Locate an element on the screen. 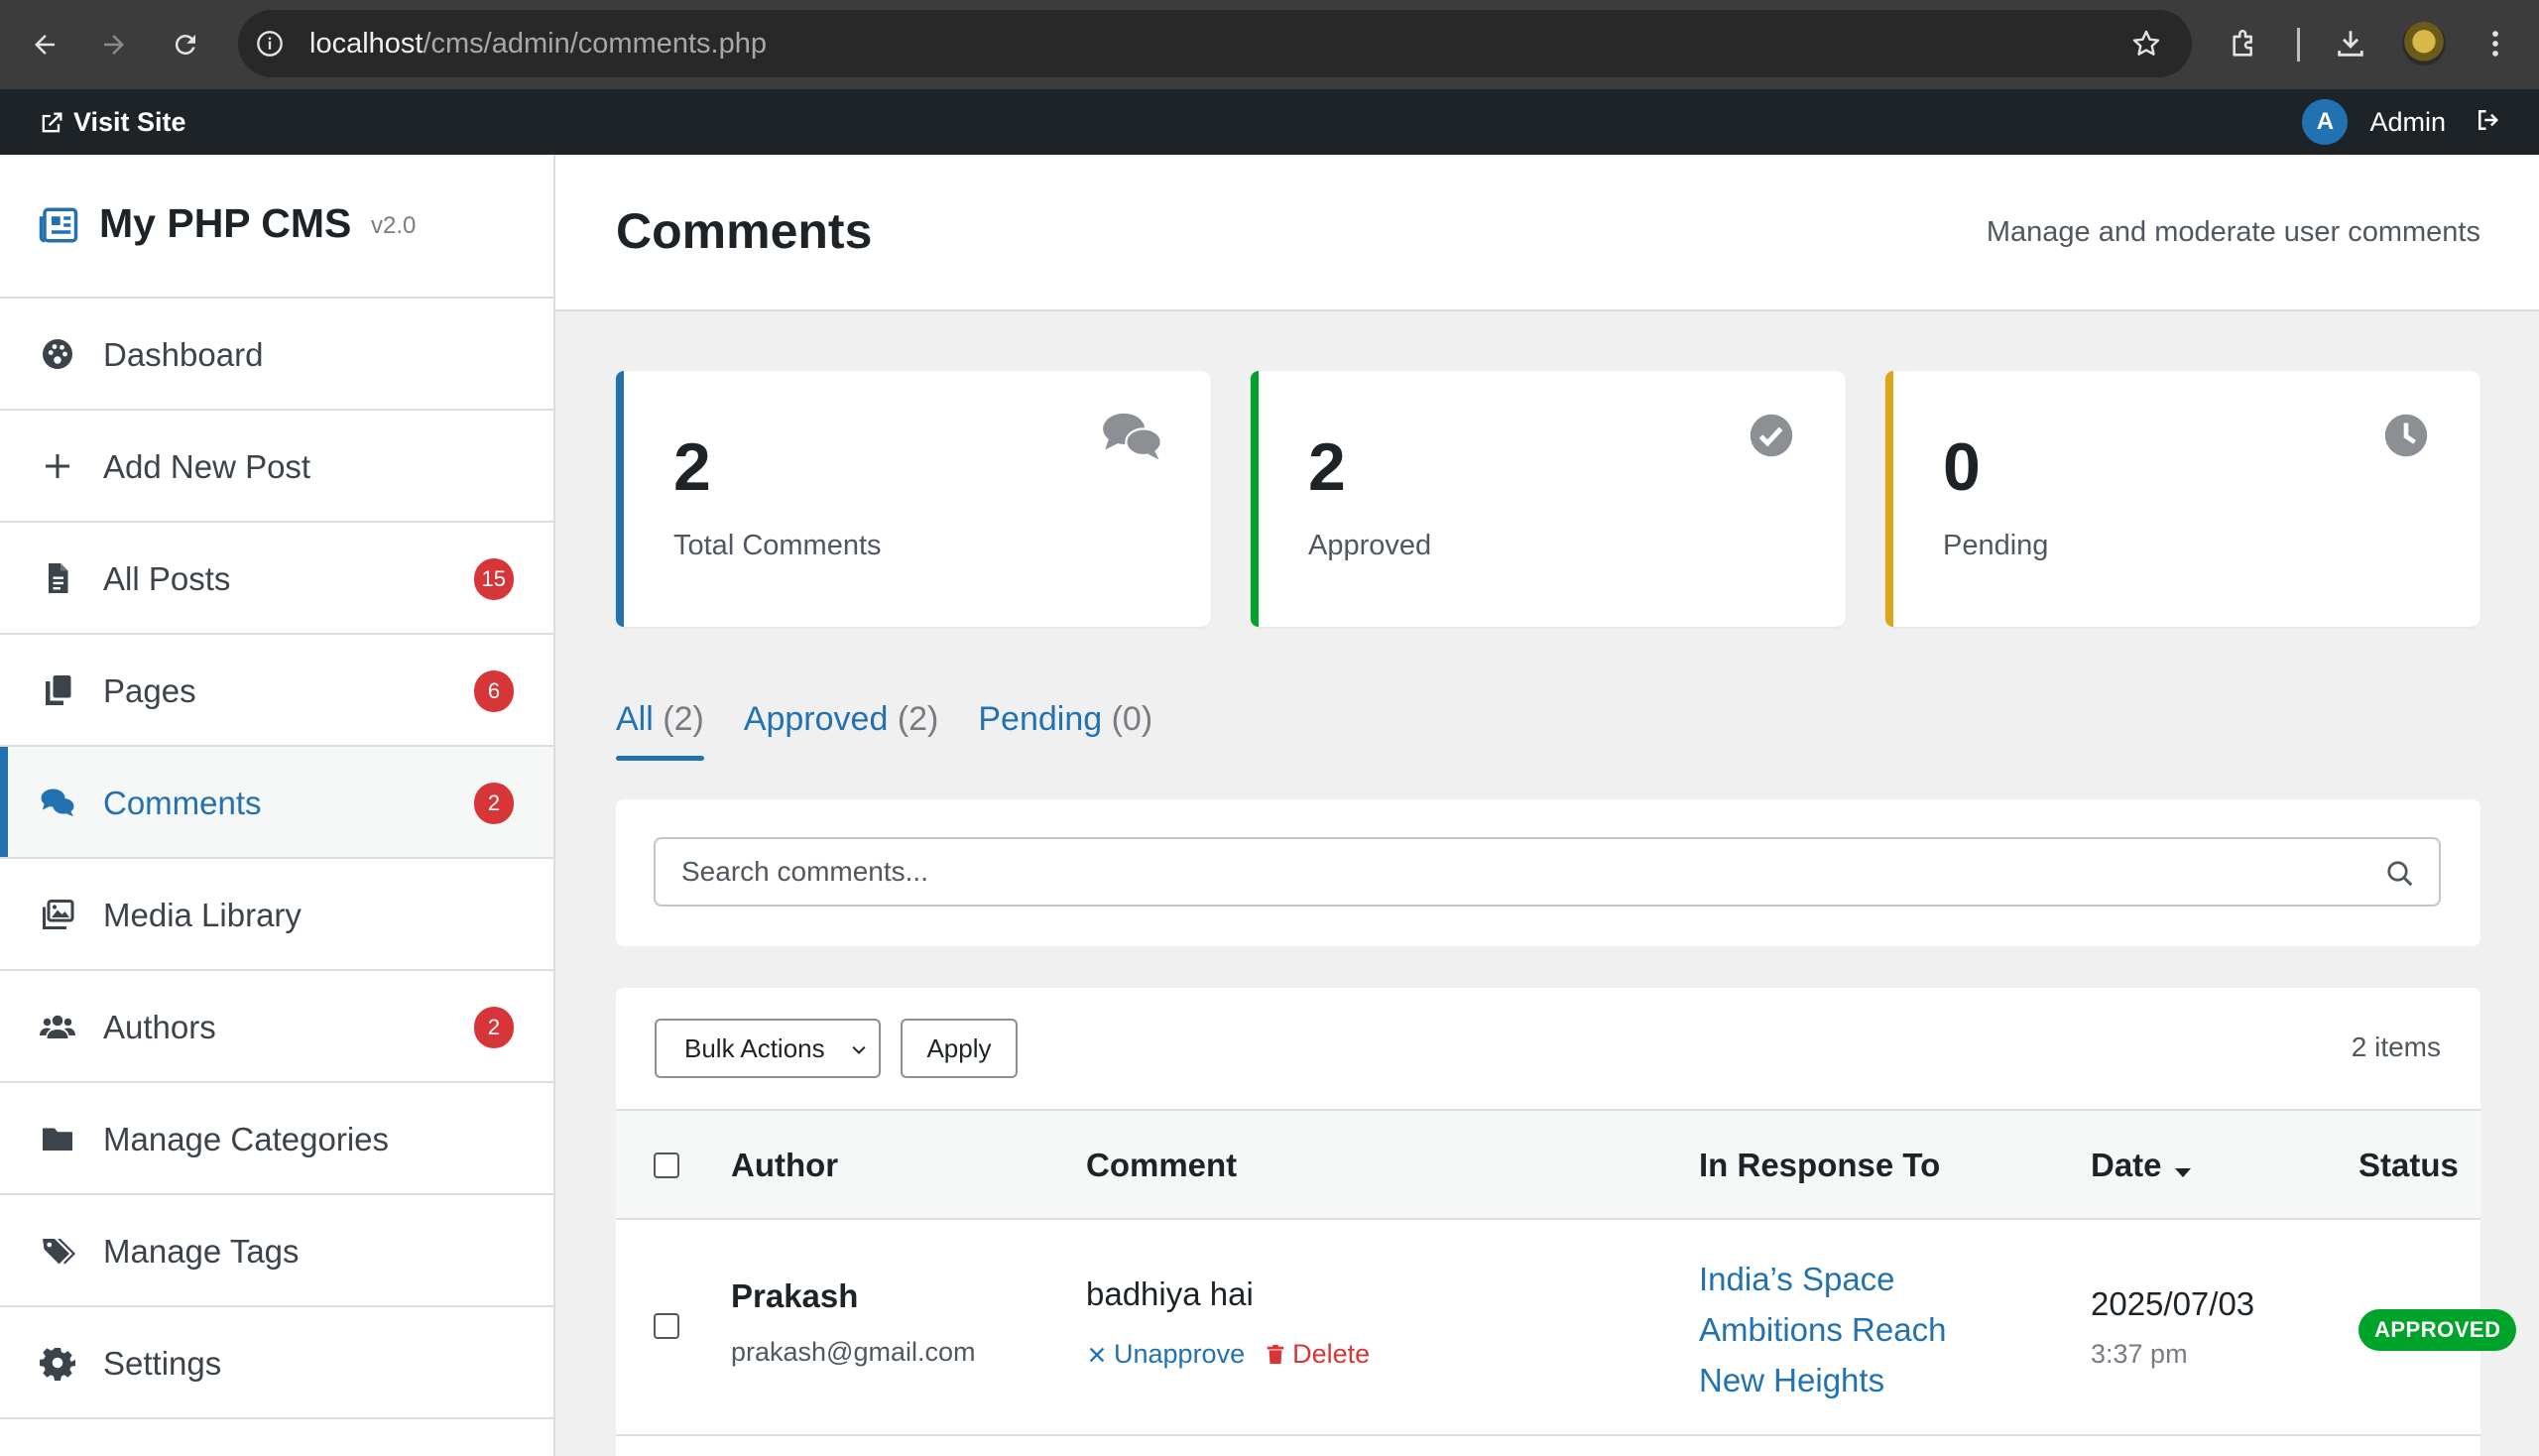 This screenshot has height=1456, width=2539. tags-icon is located at coordinates (59, 1252).